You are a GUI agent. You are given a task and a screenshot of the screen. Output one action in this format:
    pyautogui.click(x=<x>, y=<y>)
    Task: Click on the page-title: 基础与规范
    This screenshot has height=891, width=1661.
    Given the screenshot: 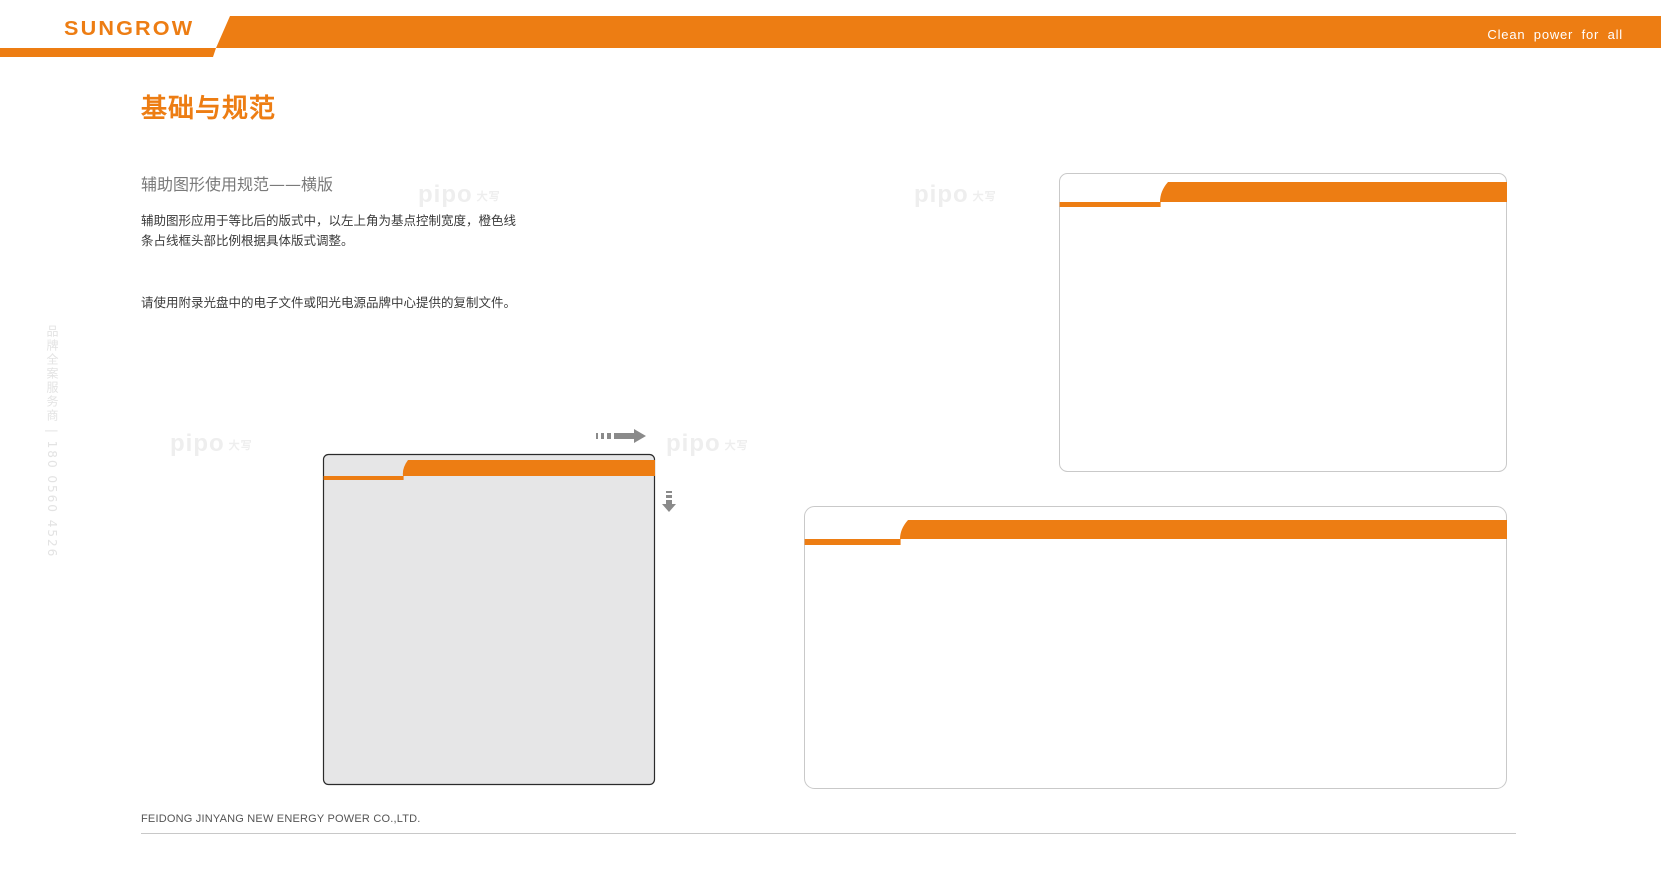 What is the action you would take?
    pyautogui.click(x=209, y=109)
    